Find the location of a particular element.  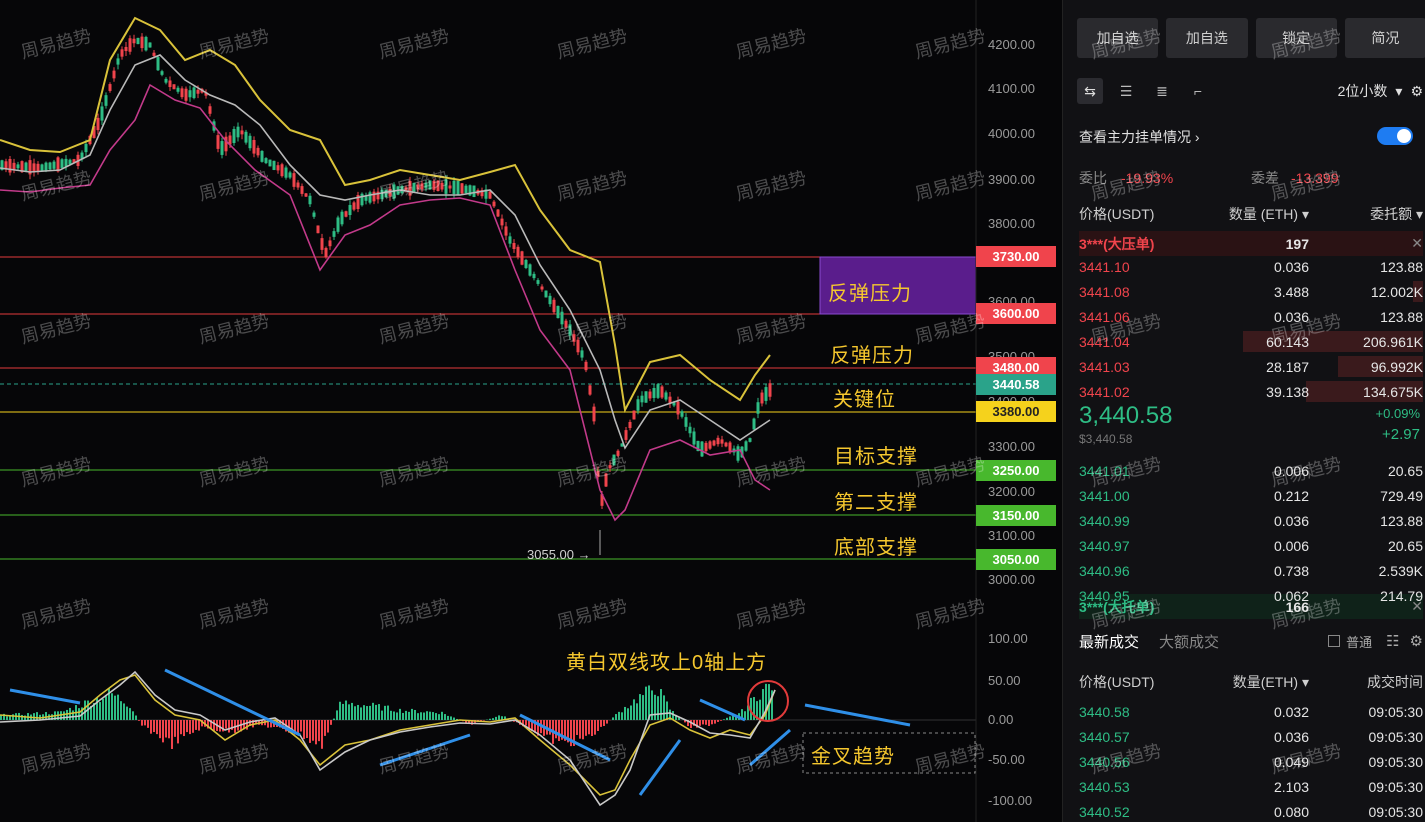

ask-row: 3441.06 0.036 123.88 is located at coordinates (1251, 316).